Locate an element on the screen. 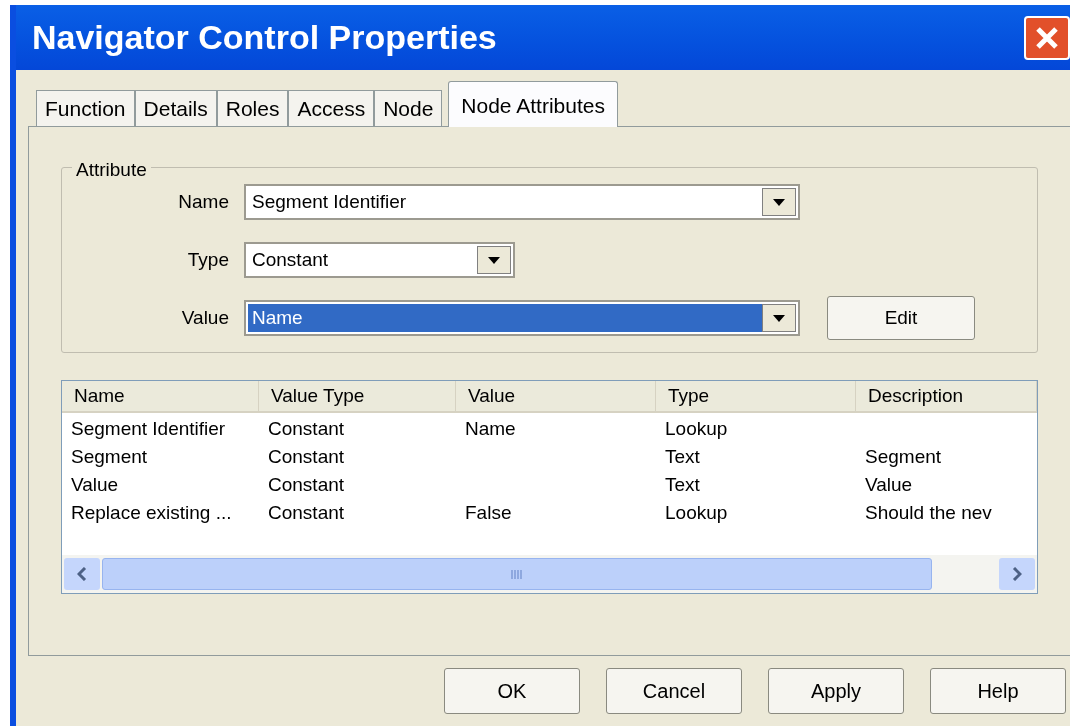  column-header: Value Type is located at coordinates (357, 397).